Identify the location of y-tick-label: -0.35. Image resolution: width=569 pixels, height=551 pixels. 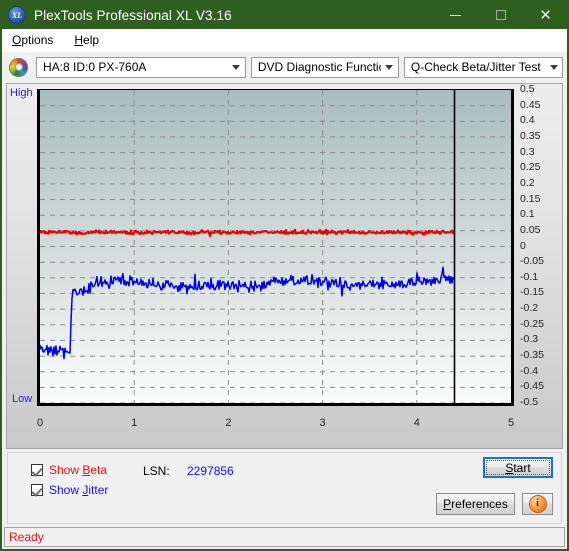
(532, 355).